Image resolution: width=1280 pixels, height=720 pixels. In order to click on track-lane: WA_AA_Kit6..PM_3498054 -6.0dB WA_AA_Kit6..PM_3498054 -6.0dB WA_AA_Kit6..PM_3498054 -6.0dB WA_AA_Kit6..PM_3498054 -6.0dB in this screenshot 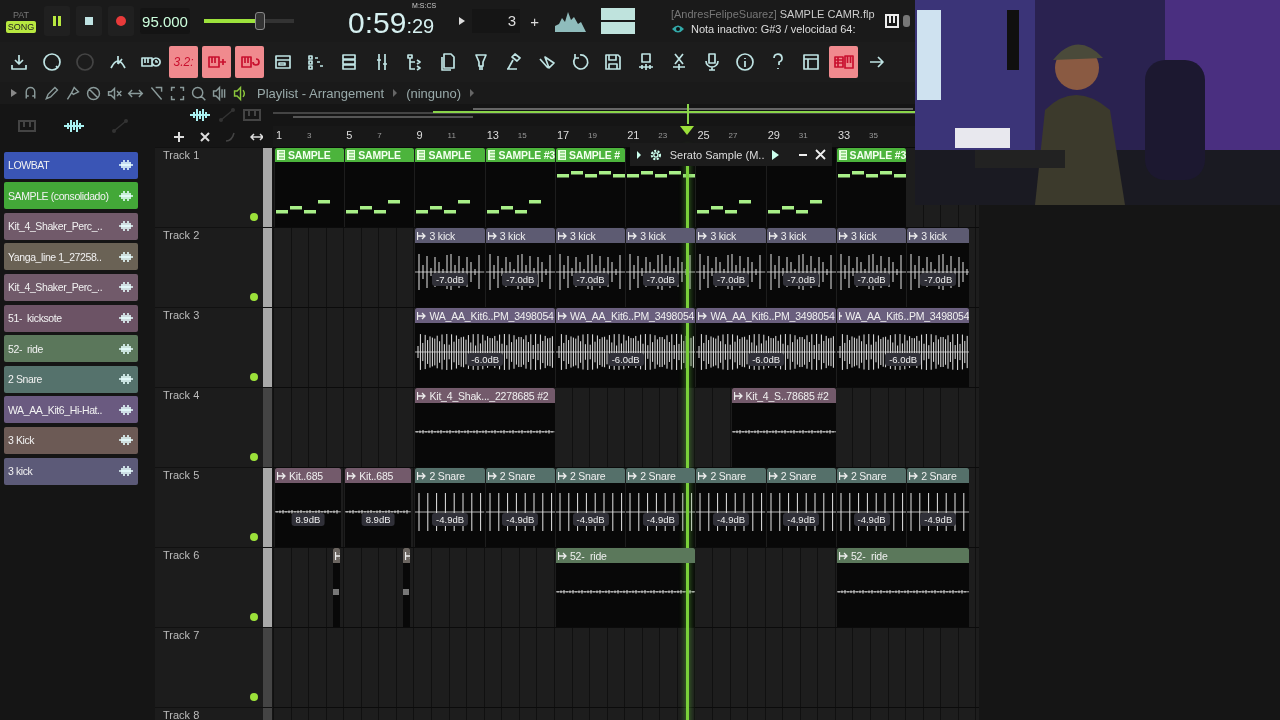, I will do `click(626, 347)`.